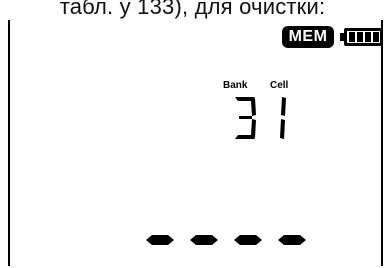 This screenshot has width=385, height=268. What do you see at coordinates (226, 240) in the screenshot?
I see `readout-dashes: ----` at bounding box center [226, 240].